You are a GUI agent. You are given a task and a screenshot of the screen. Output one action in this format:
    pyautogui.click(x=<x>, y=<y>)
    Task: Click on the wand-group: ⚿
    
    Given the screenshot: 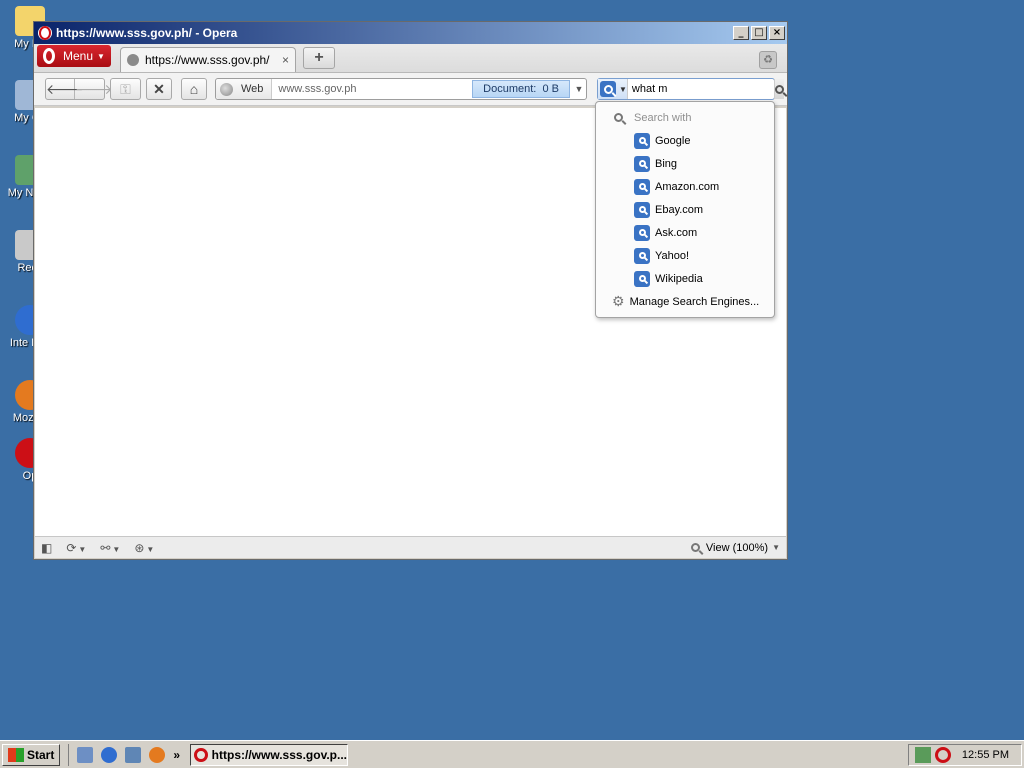 What is the action you would take?
    pyautogui.click(x=125, y=89)
    